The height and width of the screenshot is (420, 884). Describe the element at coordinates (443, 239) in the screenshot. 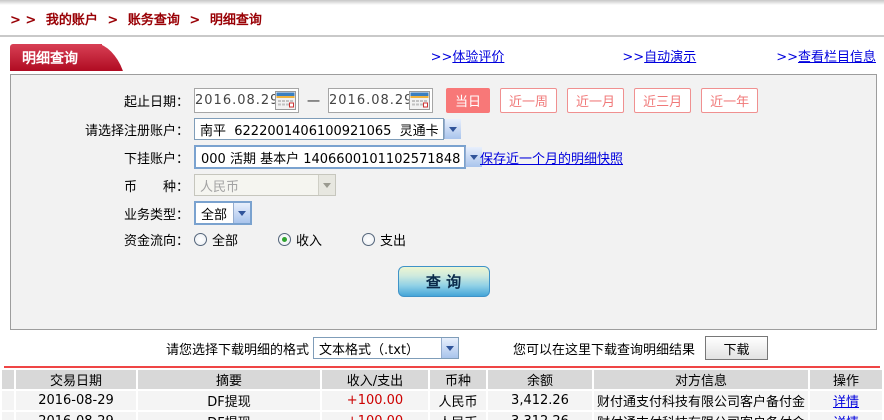

I see `fund-flow-row: 资金流向： 全部 收入 支出` at that location.